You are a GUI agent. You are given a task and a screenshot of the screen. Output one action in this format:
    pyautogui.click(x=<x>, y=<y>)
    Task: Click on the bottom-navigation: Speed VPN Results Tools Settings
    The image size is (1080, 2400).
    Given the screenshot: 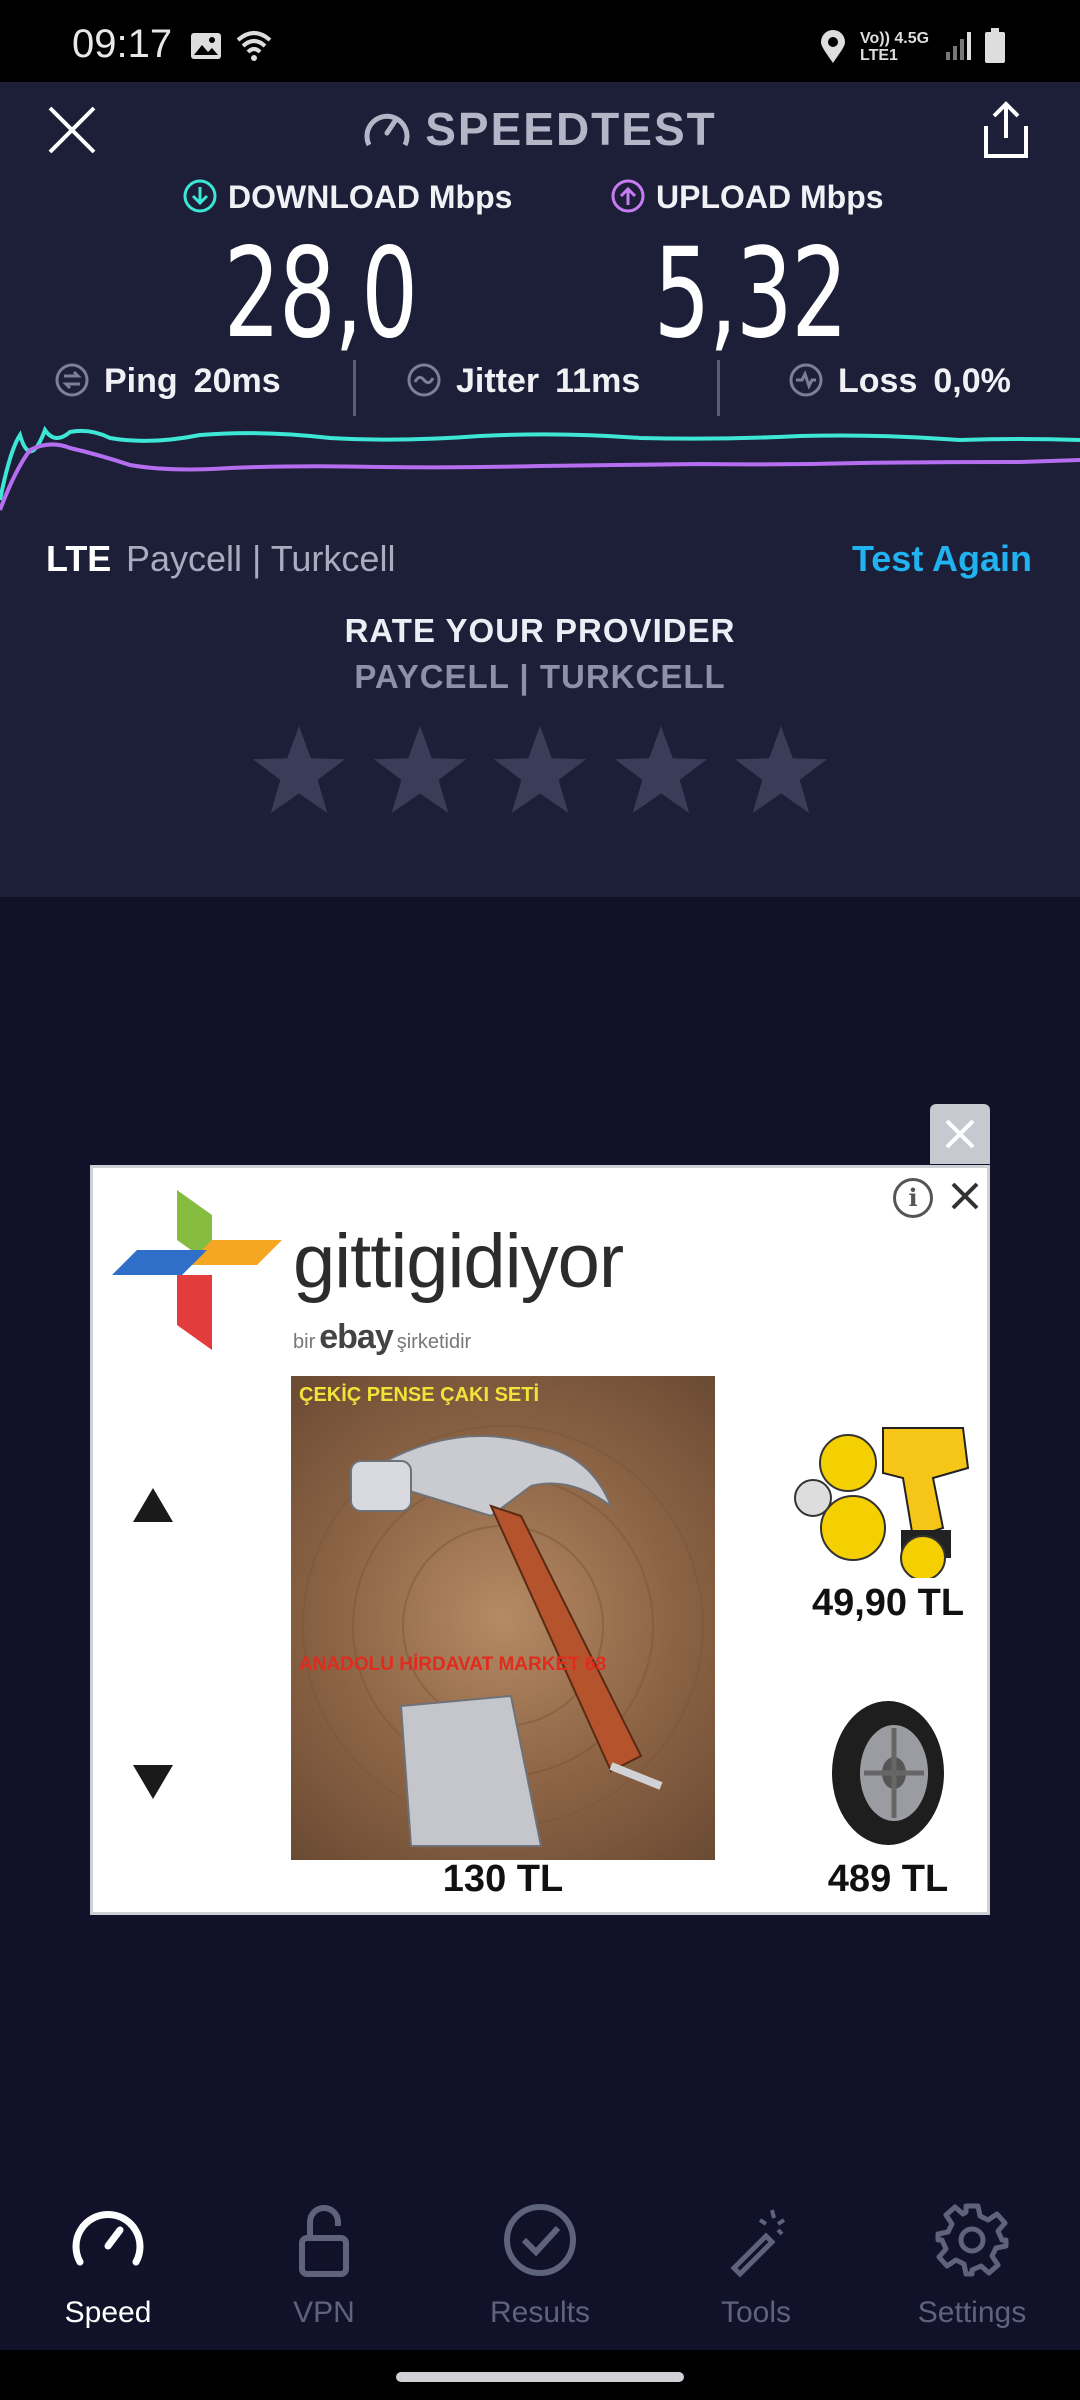 What is the action you would take?
    pyautogui.click(x=540, y=2270)
    